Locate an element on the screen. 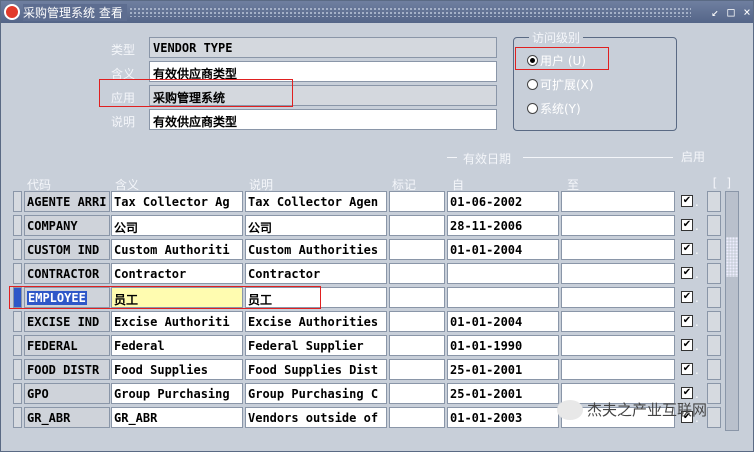 This screenshot has width=754, height=452. cell-description: Excise Authorities is located at coordinates (316, 321).